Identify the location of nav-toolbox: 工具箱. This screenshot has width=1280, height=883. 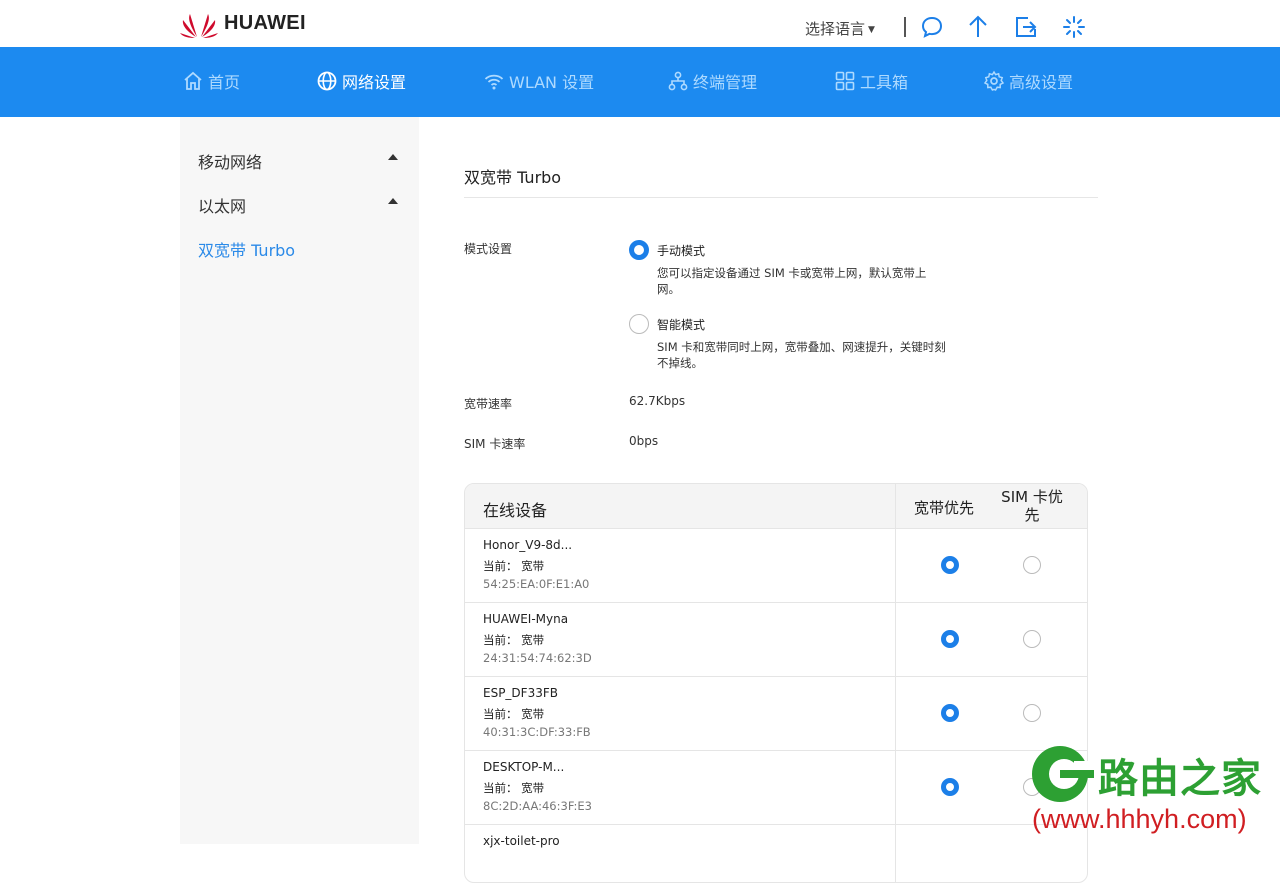
(871, 81).